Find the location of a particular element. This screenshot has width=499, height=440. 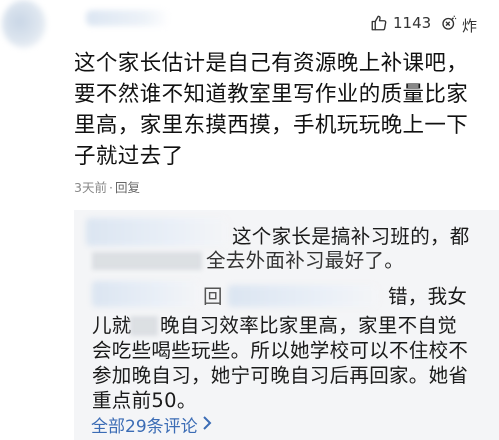

bomb-label: 炸 is located at coordinates (470, 25).